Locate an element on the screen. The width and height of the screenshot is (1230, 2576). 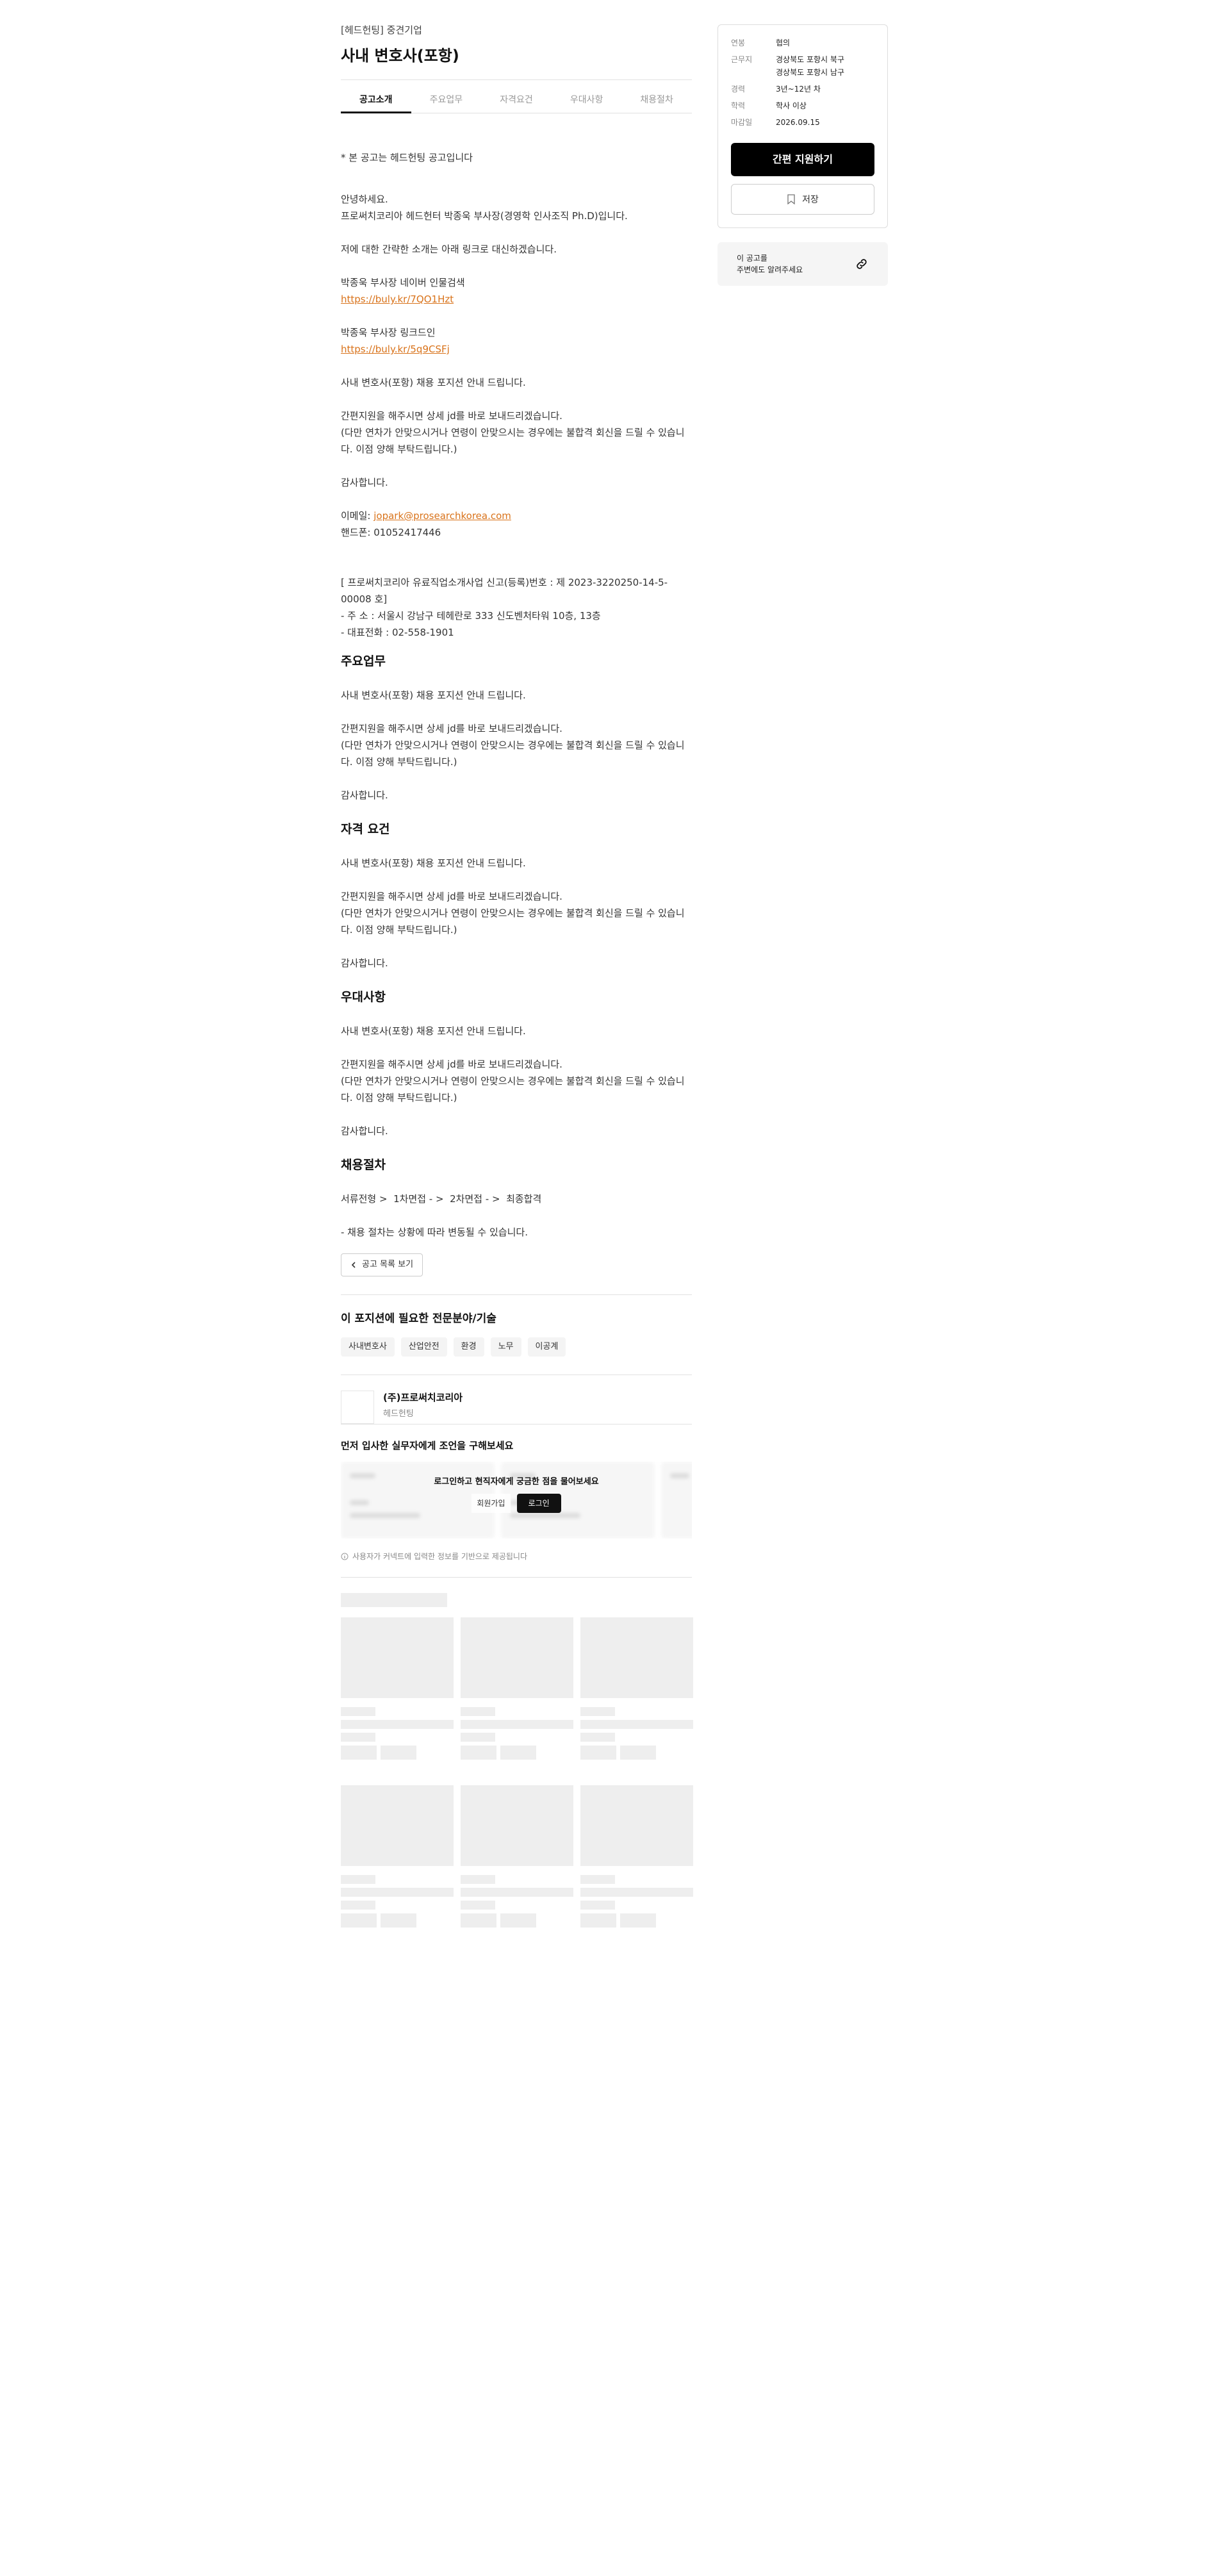
skill-chip: 산업안전 is located at coordinates (424, 1347).